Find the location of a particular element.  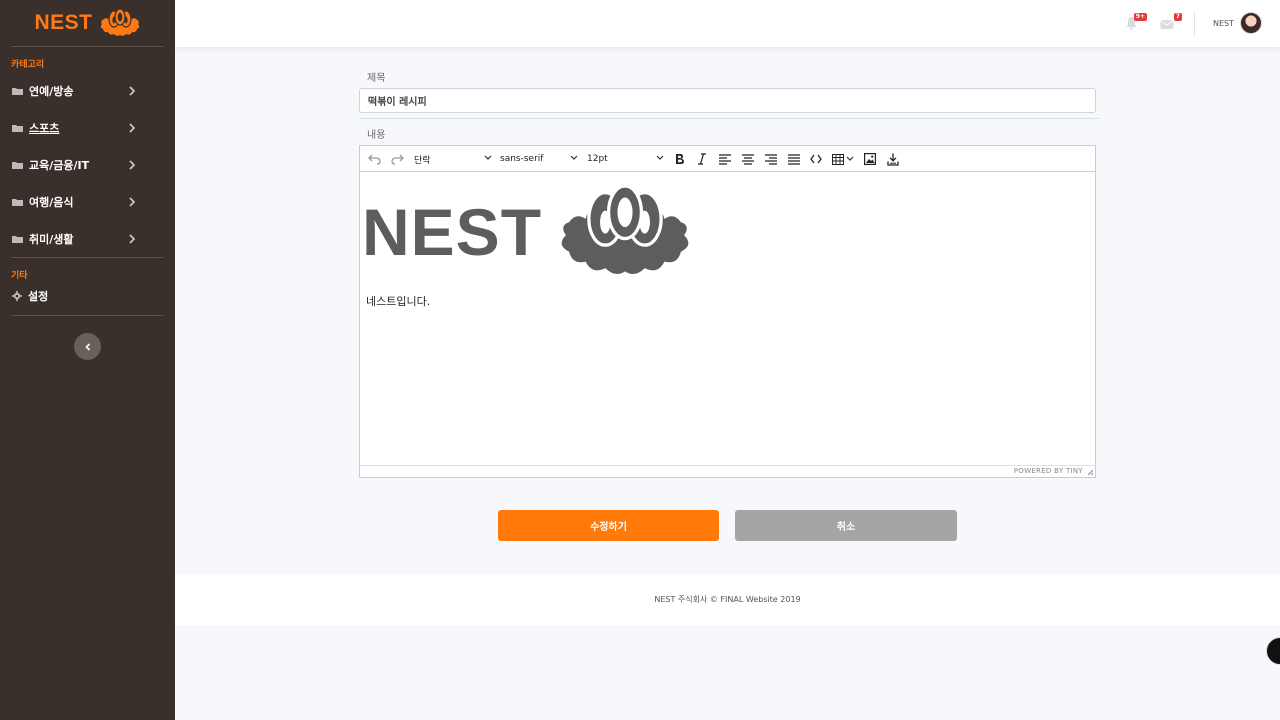

title-label: 제목 is located at coordinates (376, 78).